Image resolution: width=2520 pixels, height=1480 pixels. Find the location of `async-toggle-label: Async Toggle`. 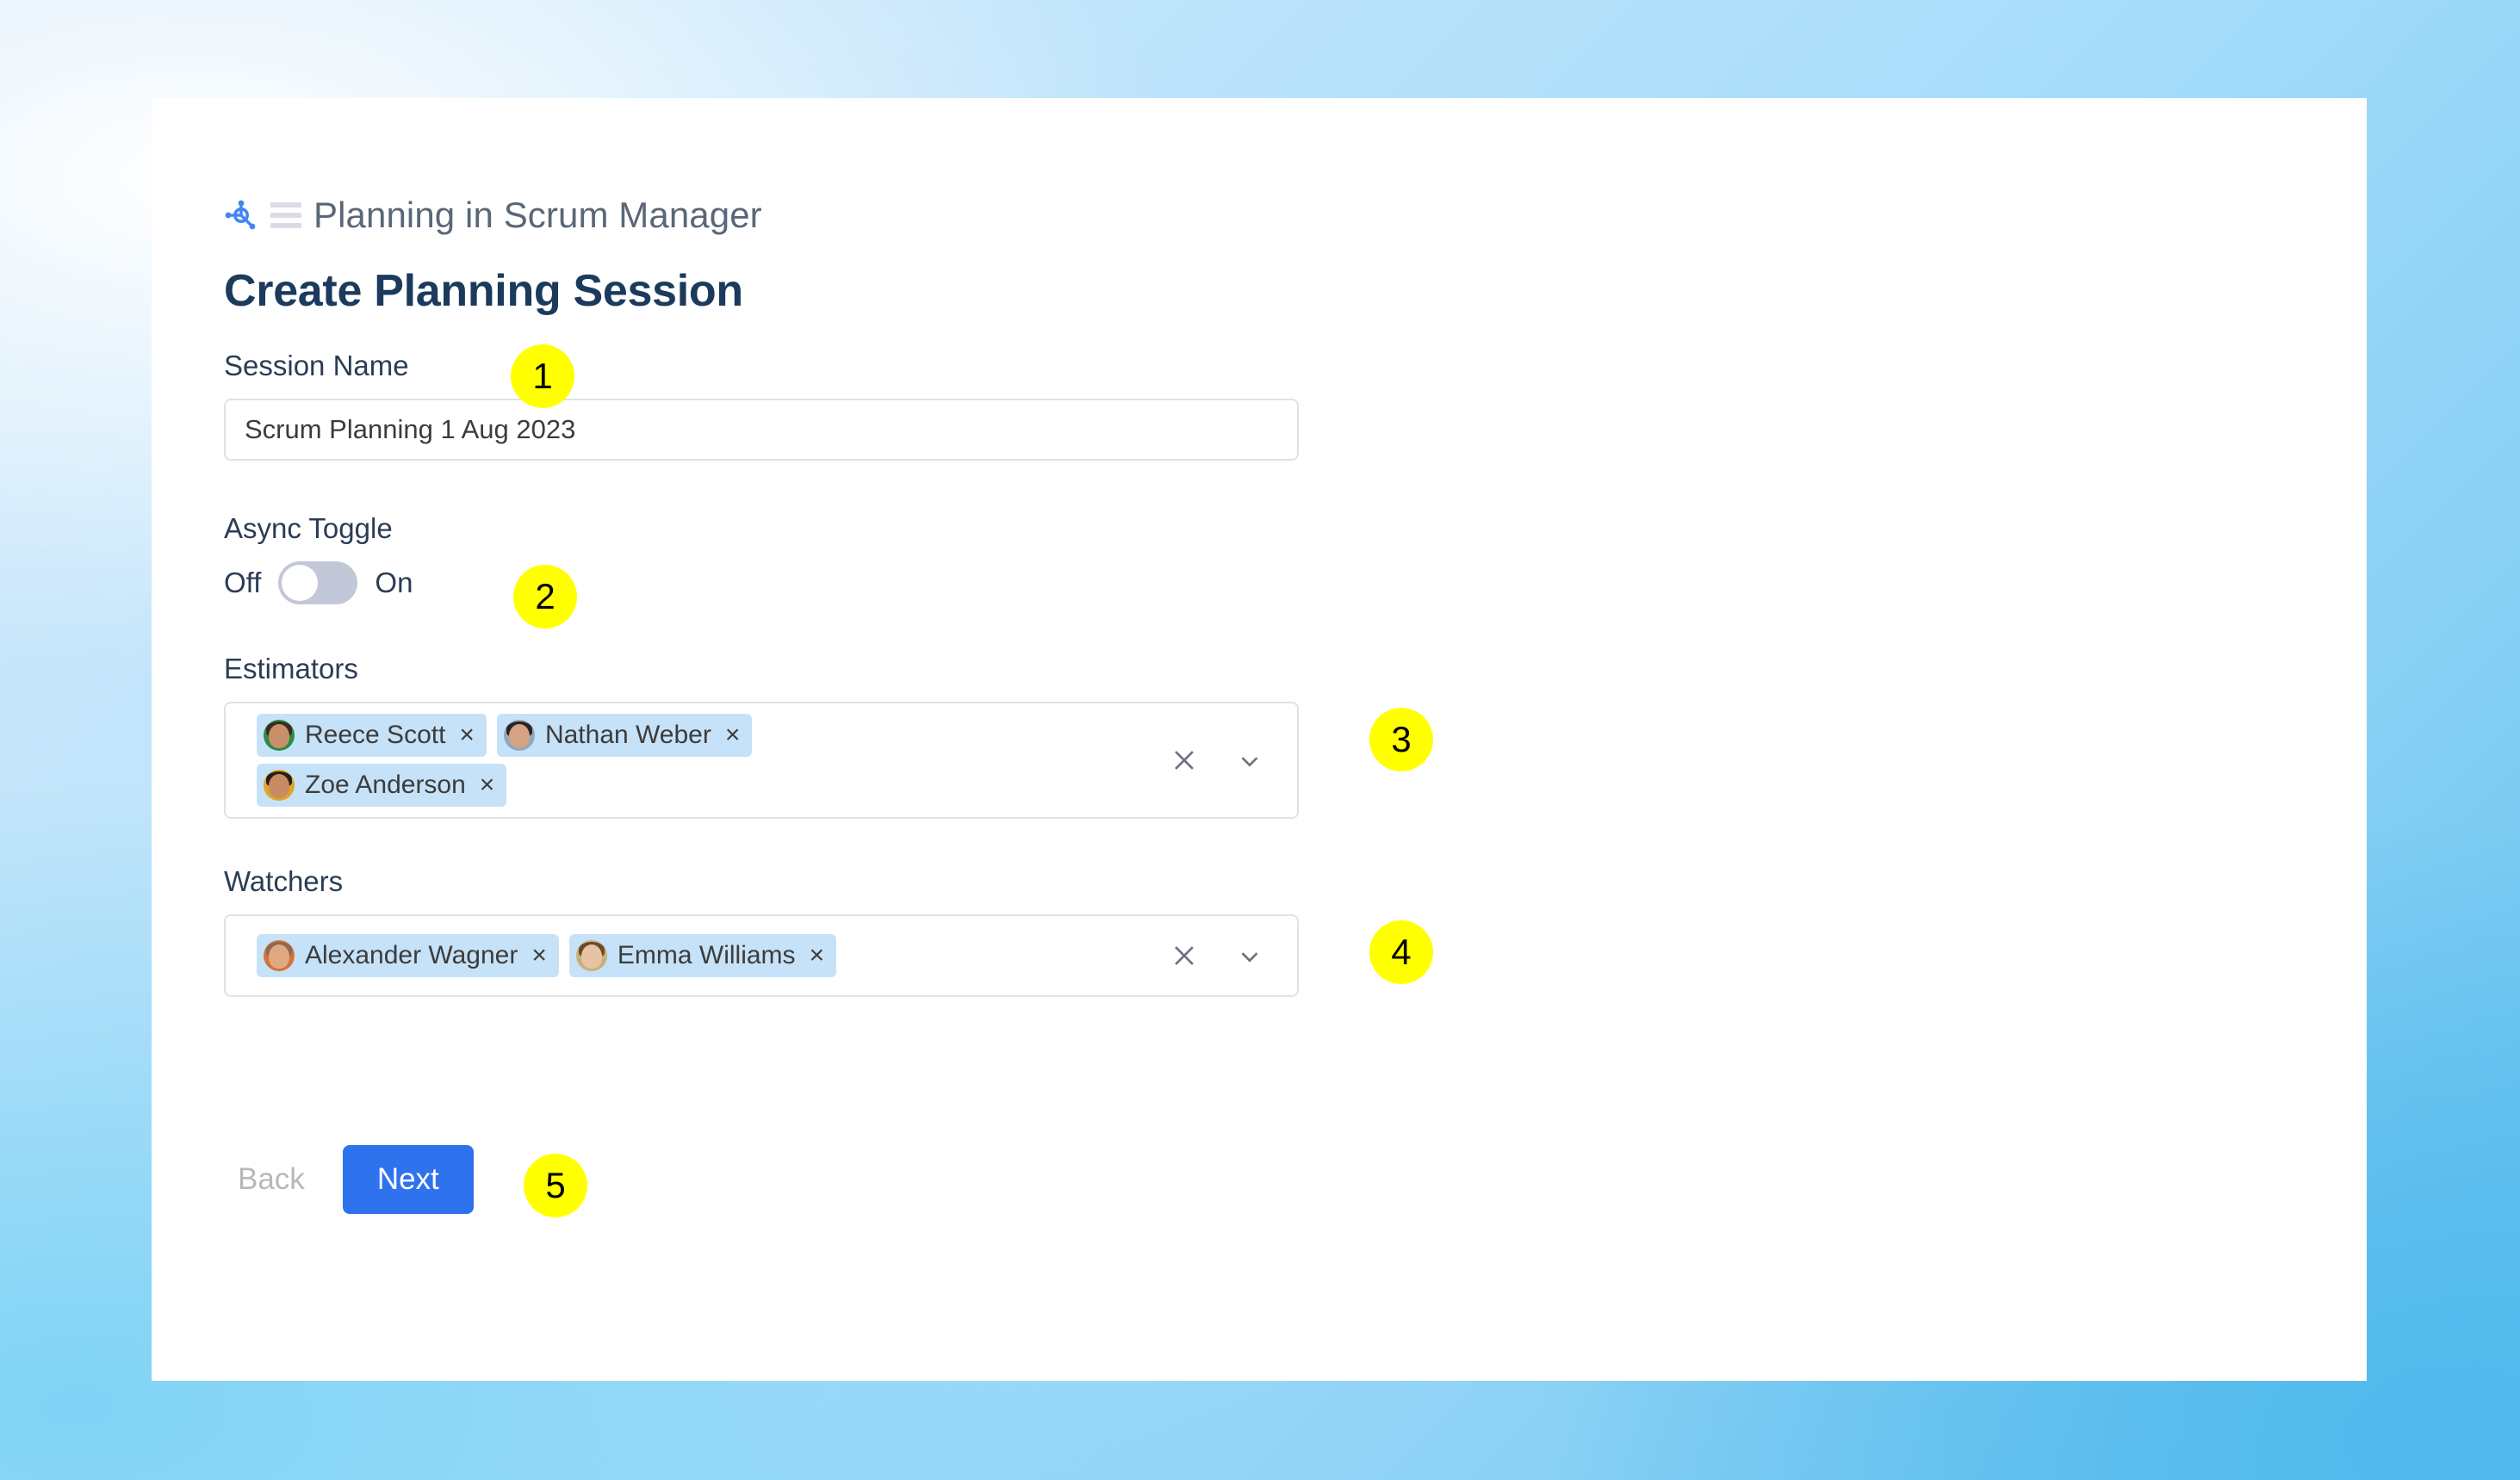

async-toggle-label: Async Toggle is located at coordinates (308, 528).